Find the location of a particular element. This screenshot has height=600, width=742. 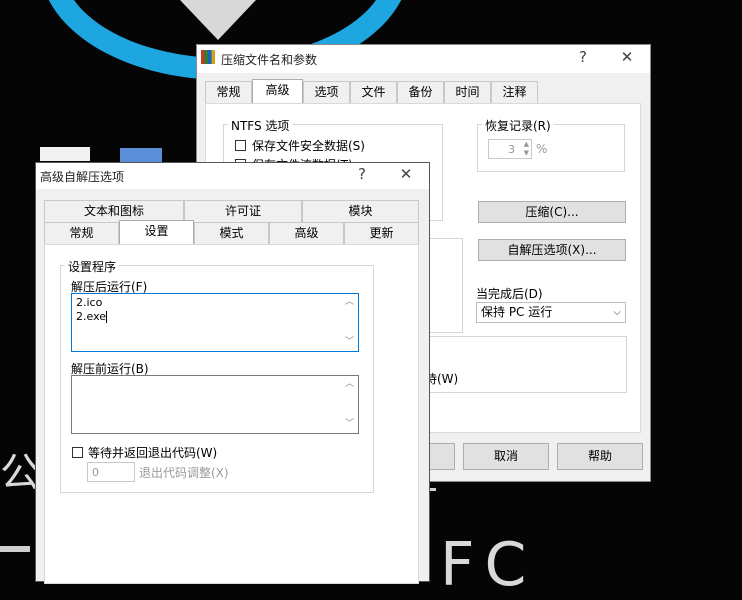

run-after-line: 2.ico is located at coordinates (89, 302).